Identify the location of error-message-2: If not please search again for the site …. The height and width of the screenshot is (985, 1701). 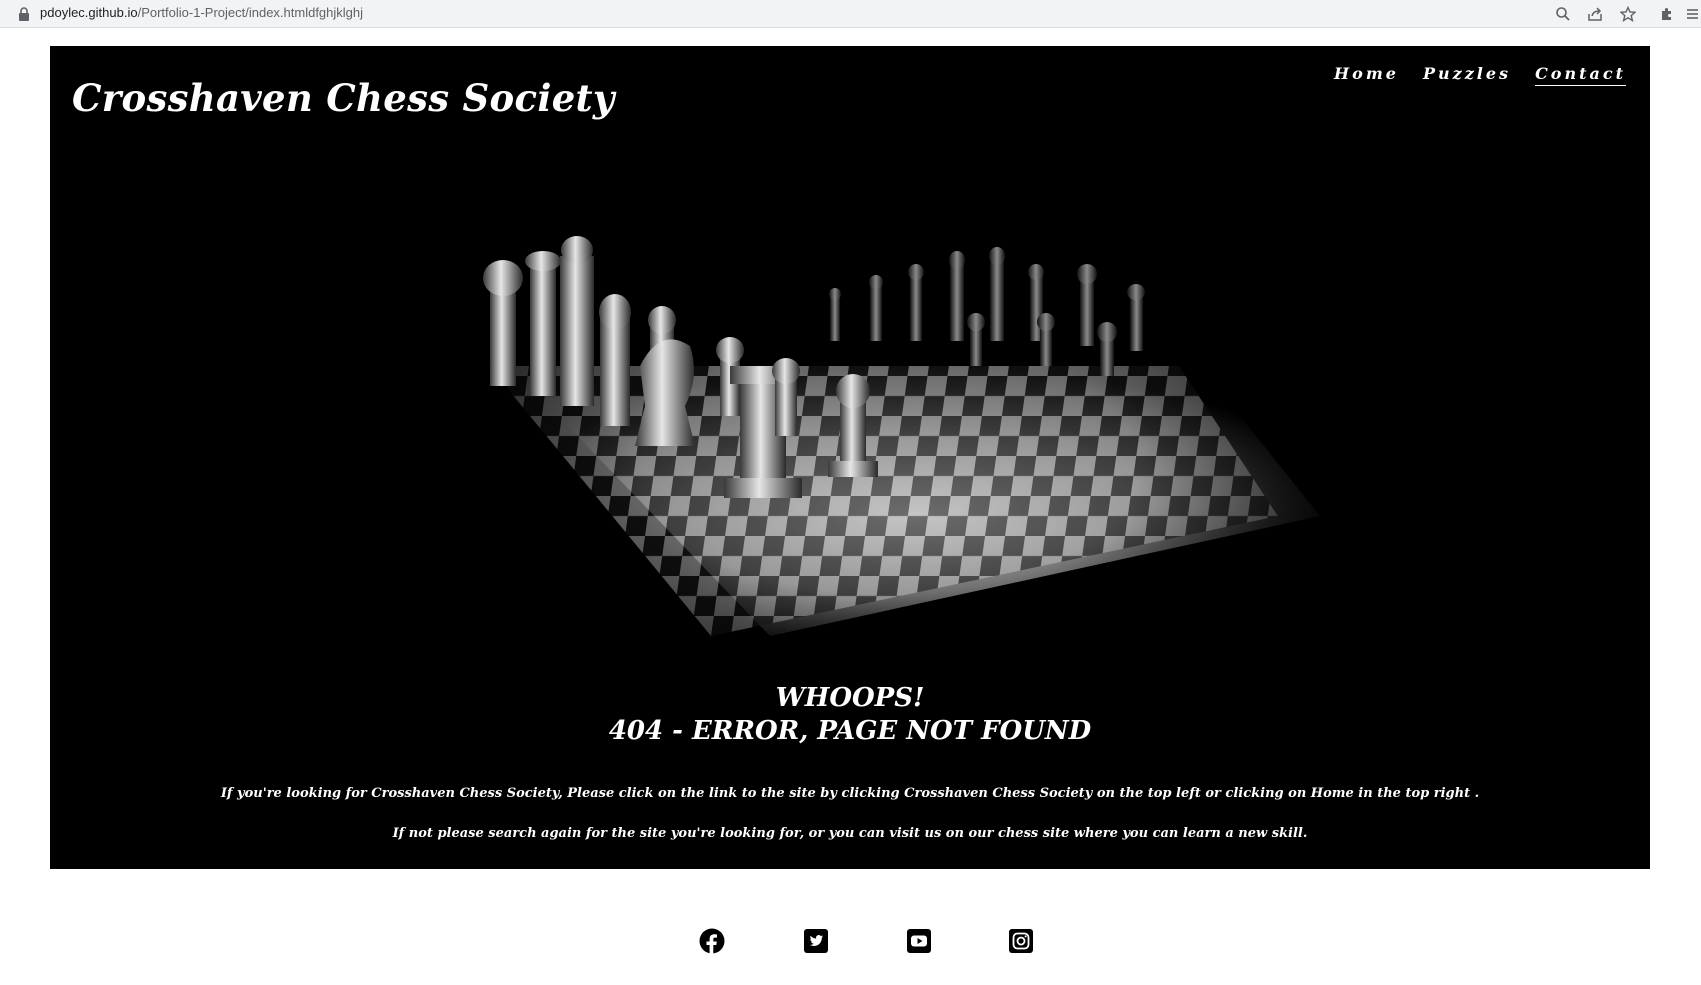
(850, 833).